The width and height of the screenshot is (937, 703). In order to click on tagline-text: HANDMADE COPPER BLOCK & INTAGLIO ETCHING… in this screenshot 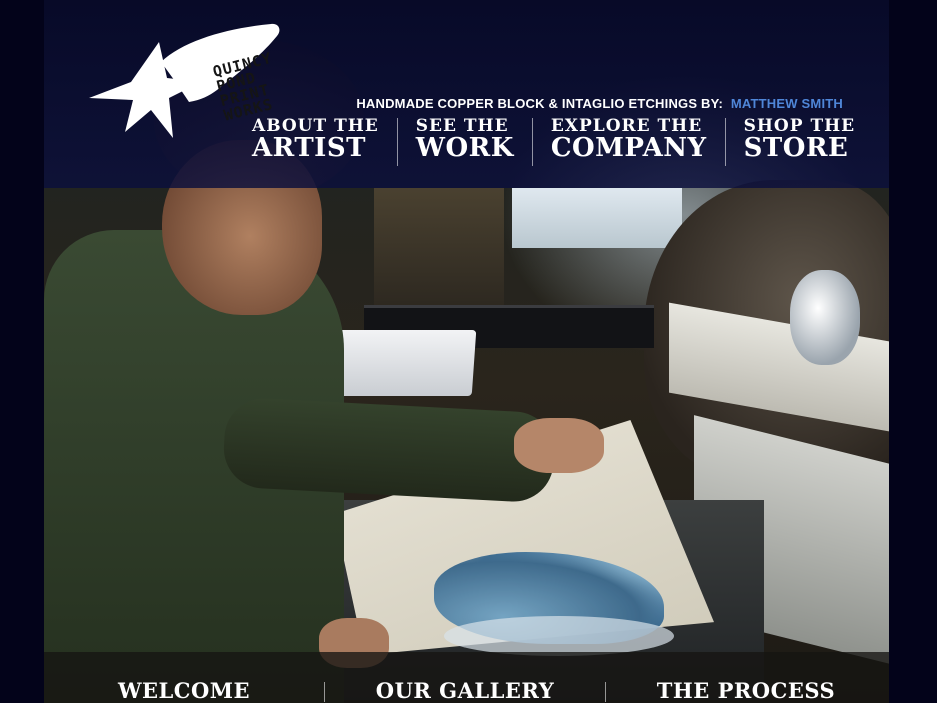, I will do `click(540, 103)`.